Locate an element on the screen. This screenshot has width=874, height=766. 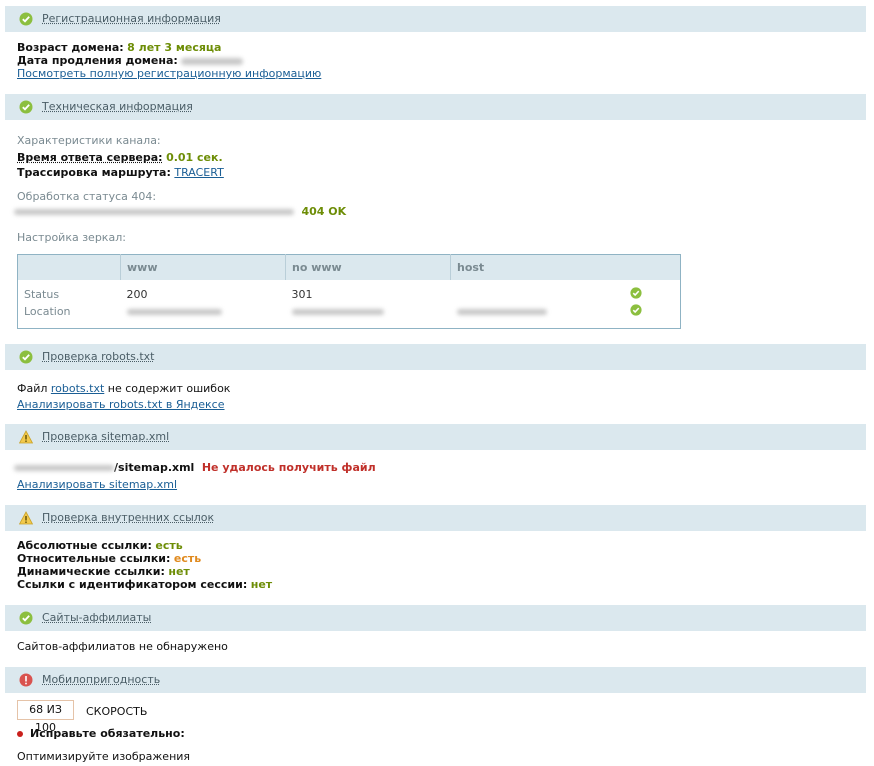
robots-analyze-link: Анализировать robots.txt в Яндексе is located at coordinates (121, 404).